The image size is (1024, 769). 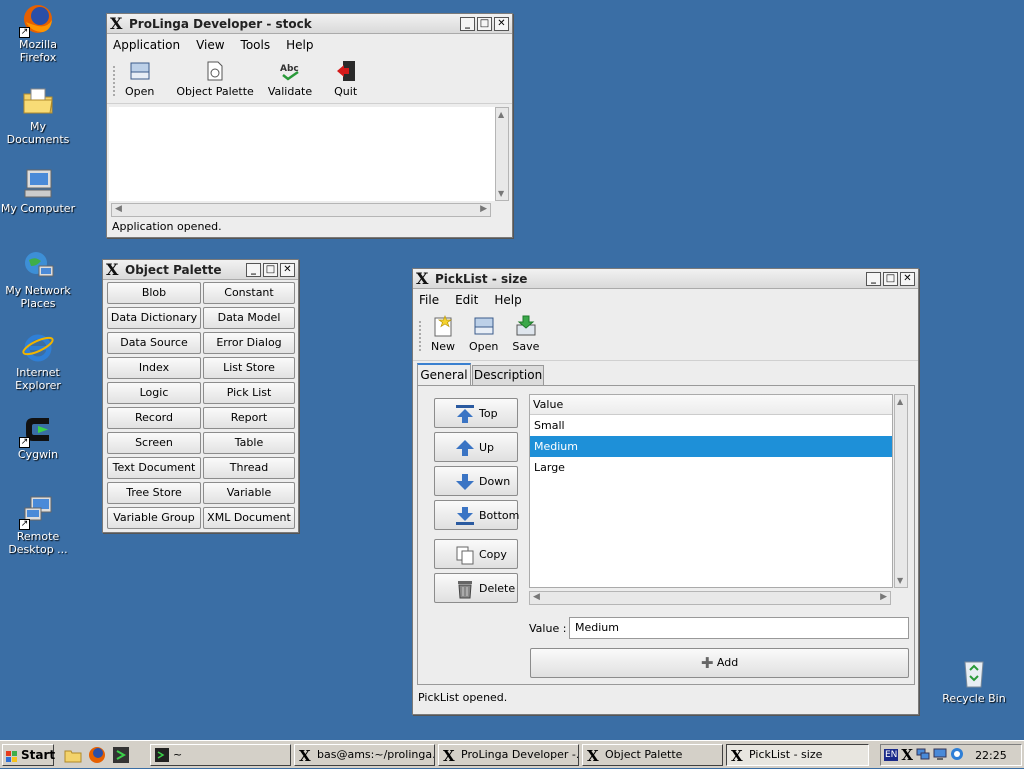 I want to click on palette-data-dictionary-button: Data Dictionary, so click(x=154, y=318).